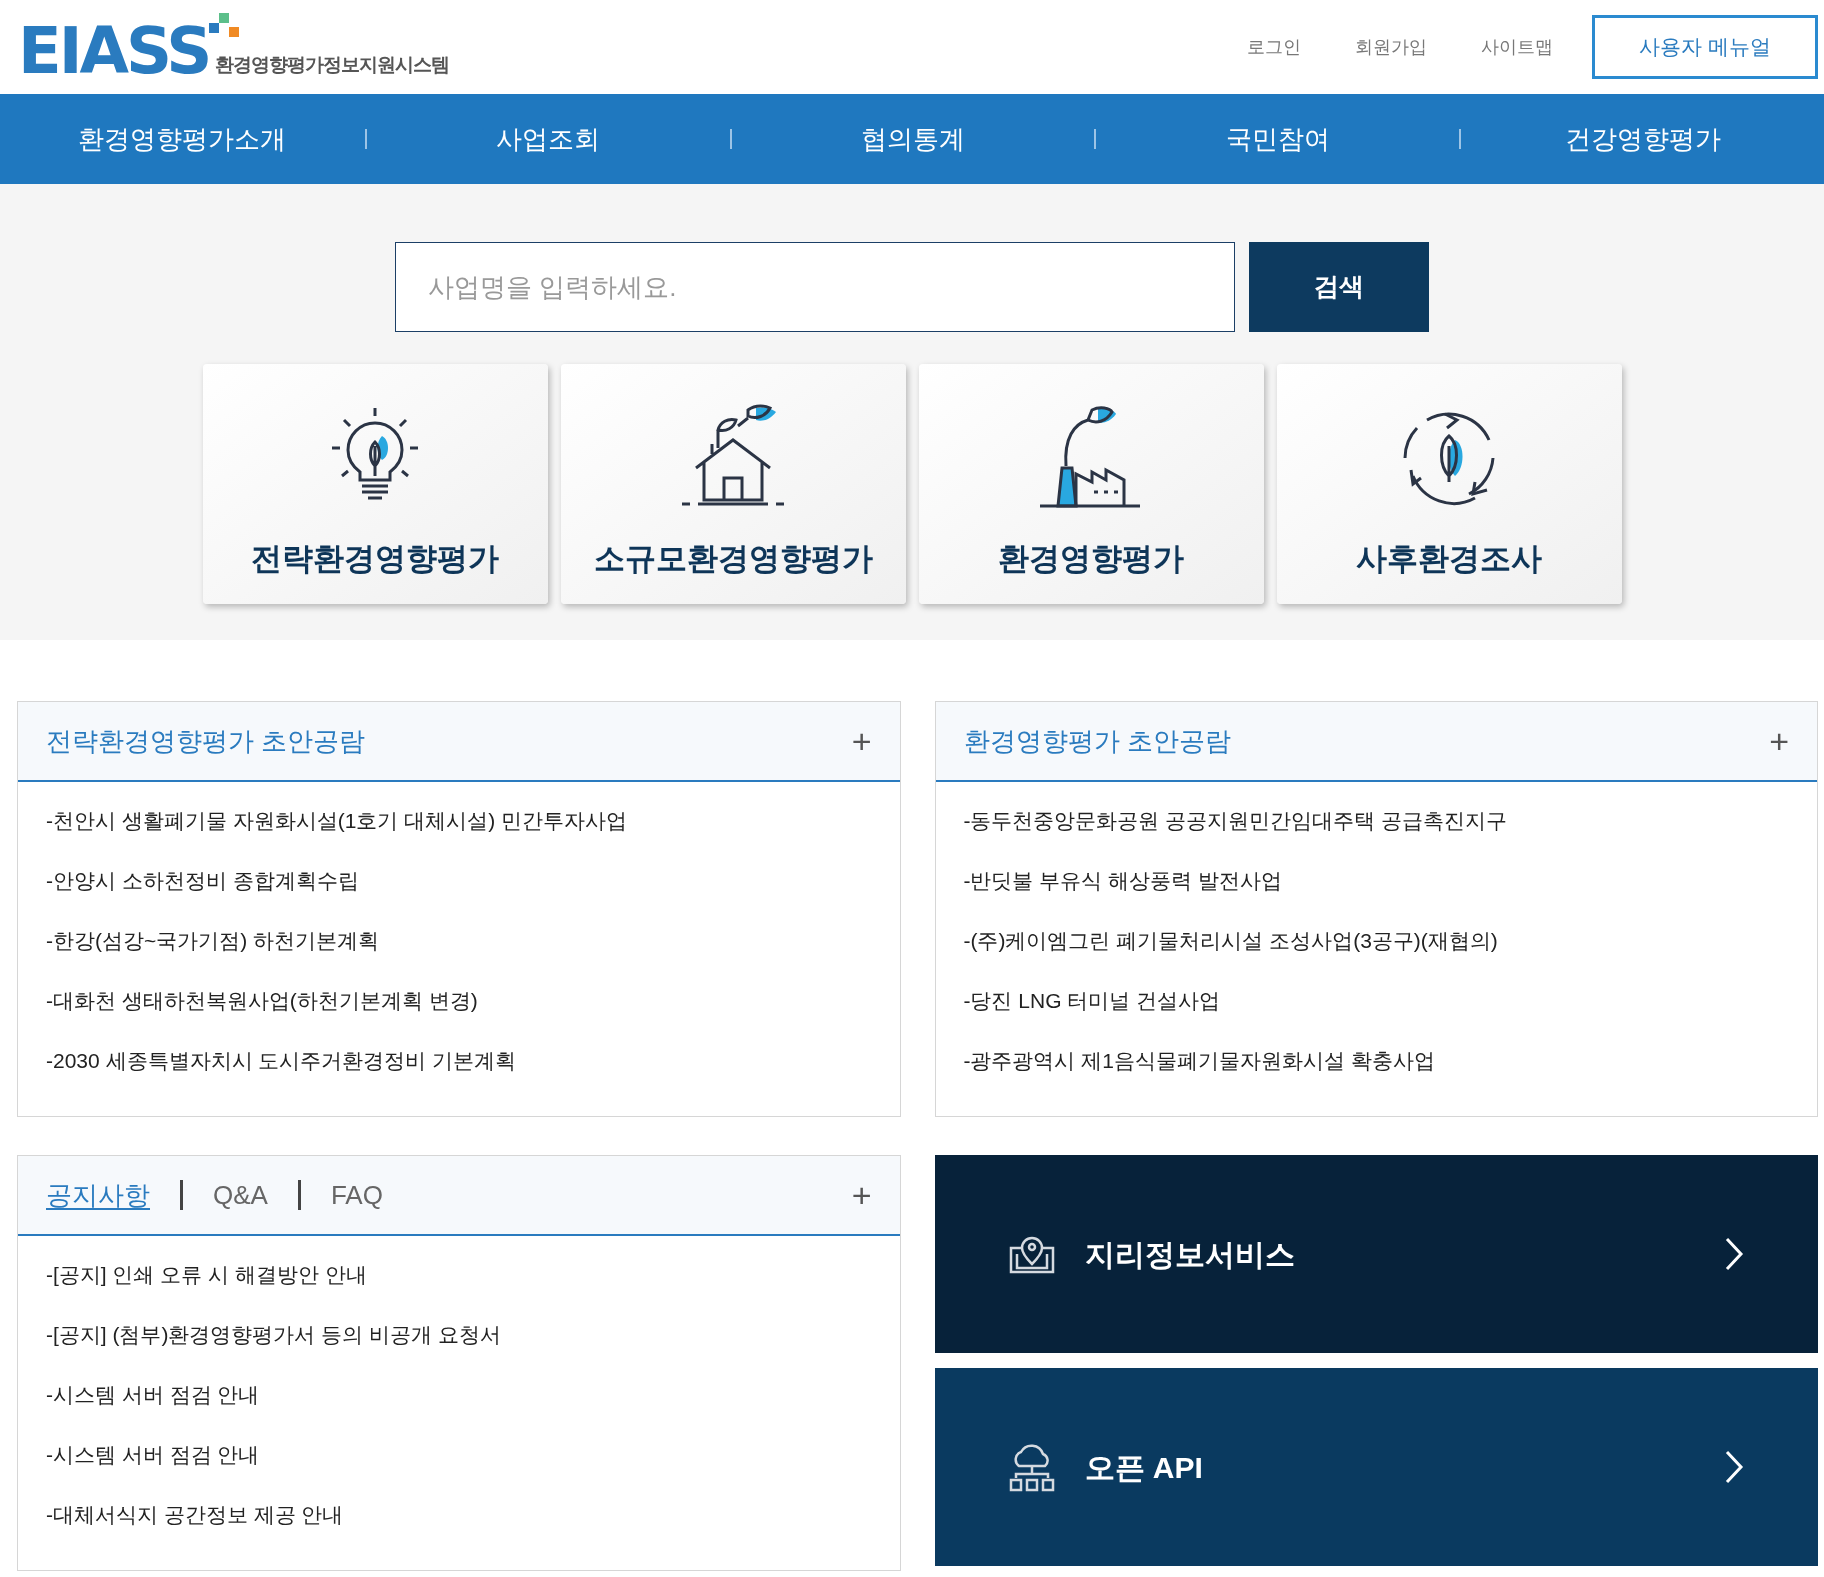 This screenshot has width=1824, height=1577. Describe the element at coordinates (1376, 881) in the screenshot. I see `list-link: -반딧불 부유식 해상풍력 발전사업` at that location.